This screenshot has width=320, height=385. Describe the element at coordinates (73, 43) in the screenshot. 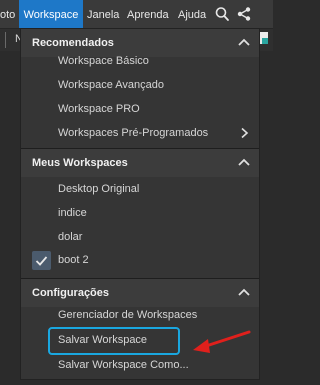

I see `section-title: Recomendados` at that location.